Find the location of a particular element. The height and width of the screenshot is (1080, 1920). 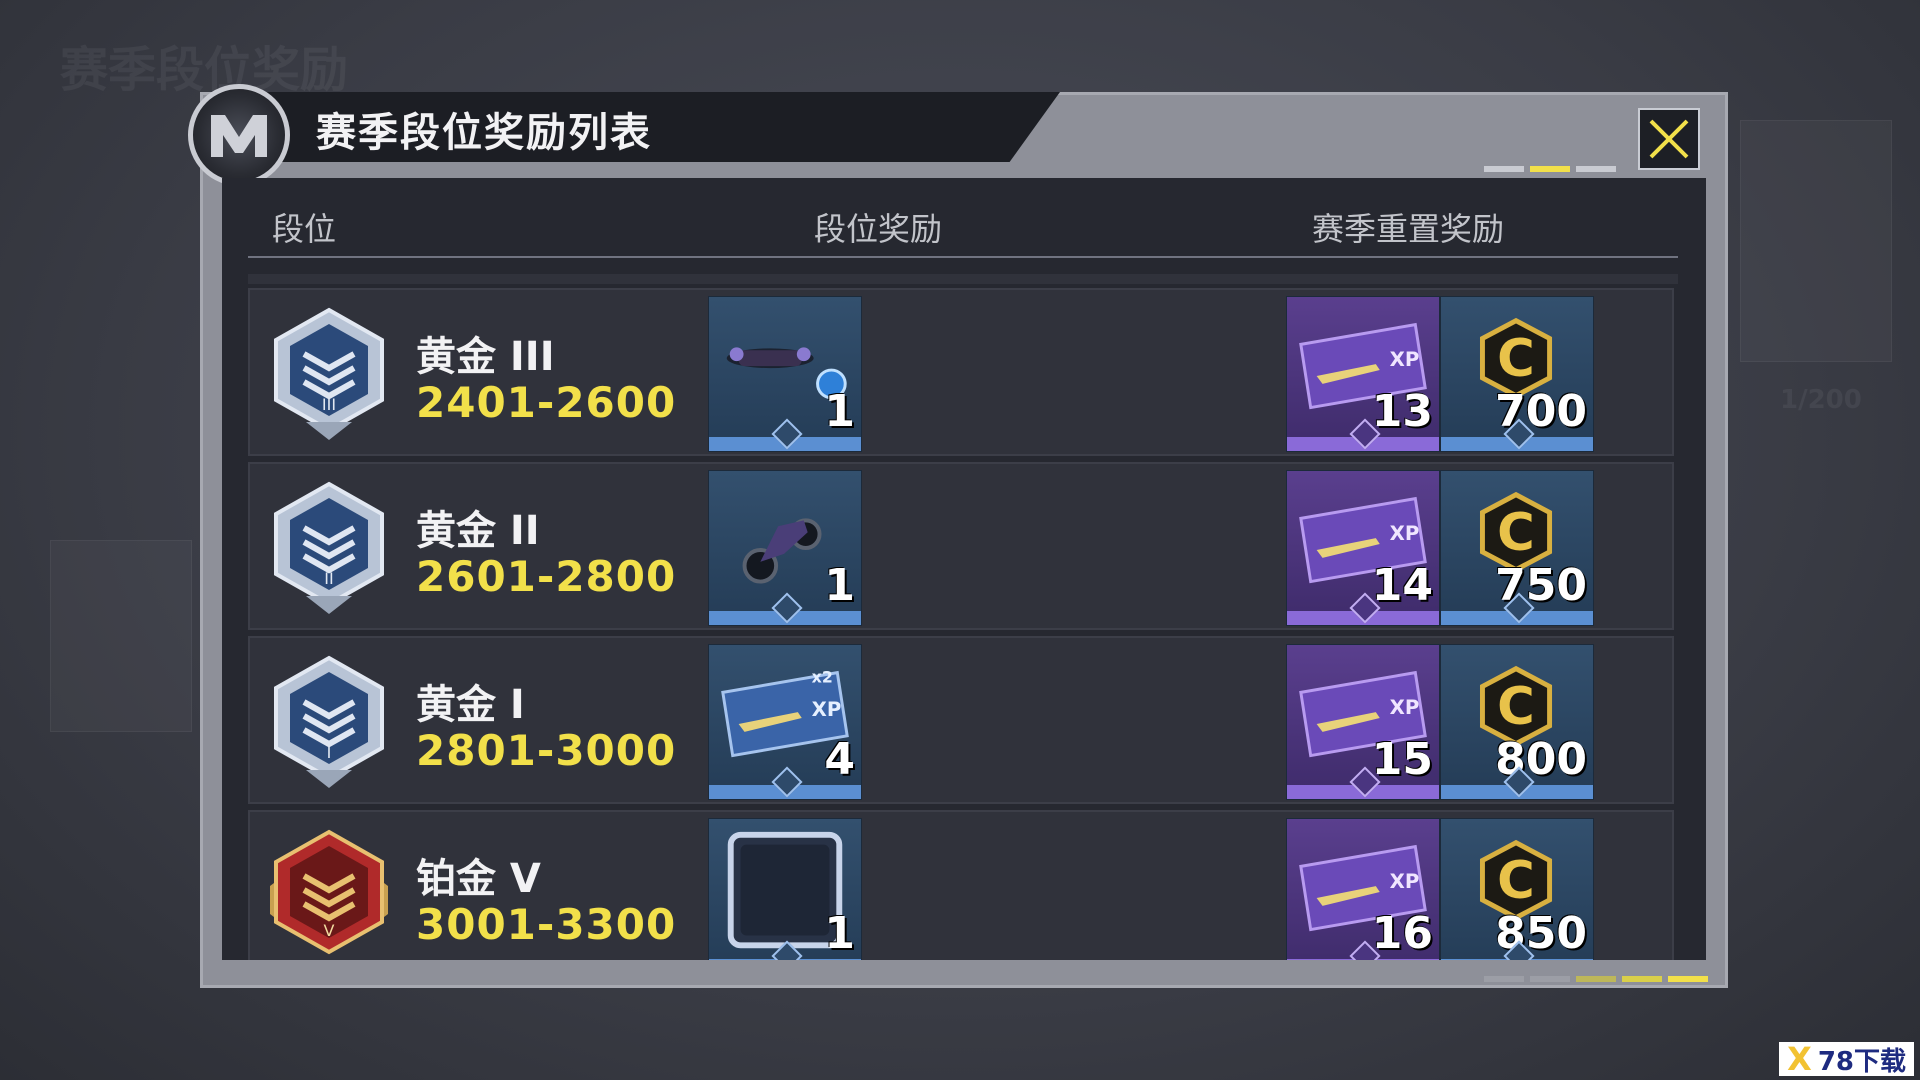

rank-row-gold-3: III 黄金 III 2401-2600 1 XP 13 C 700 is located at coordinates (961, 372).